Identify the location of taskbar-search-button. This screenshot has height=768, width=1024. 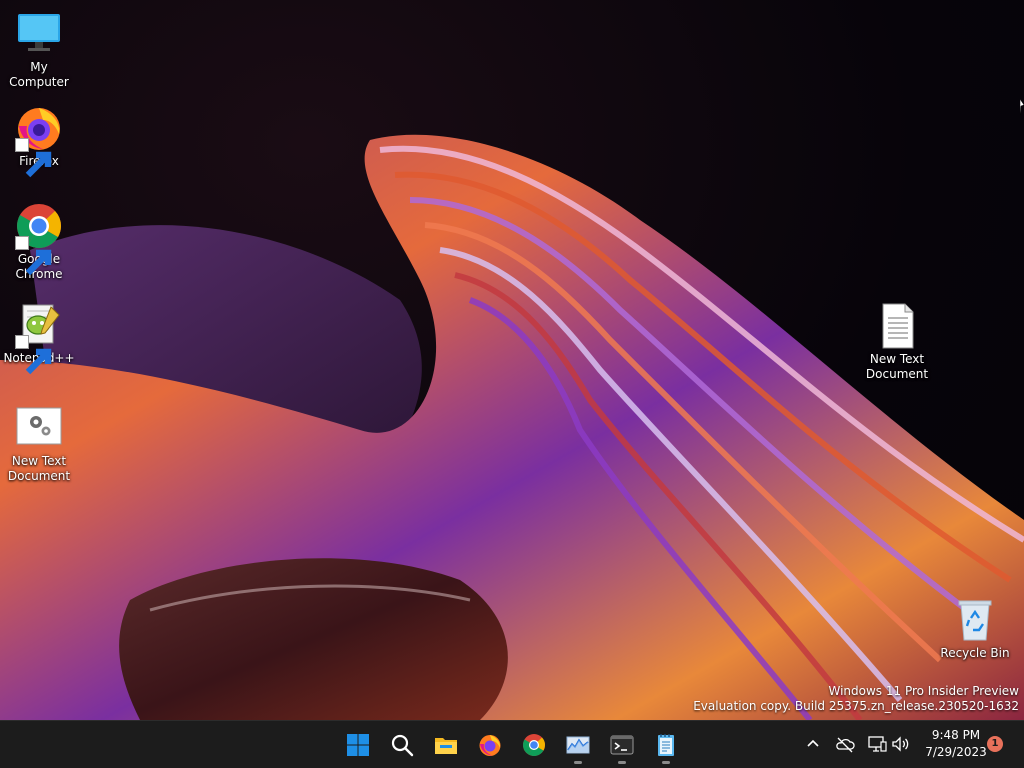
(402, 745).